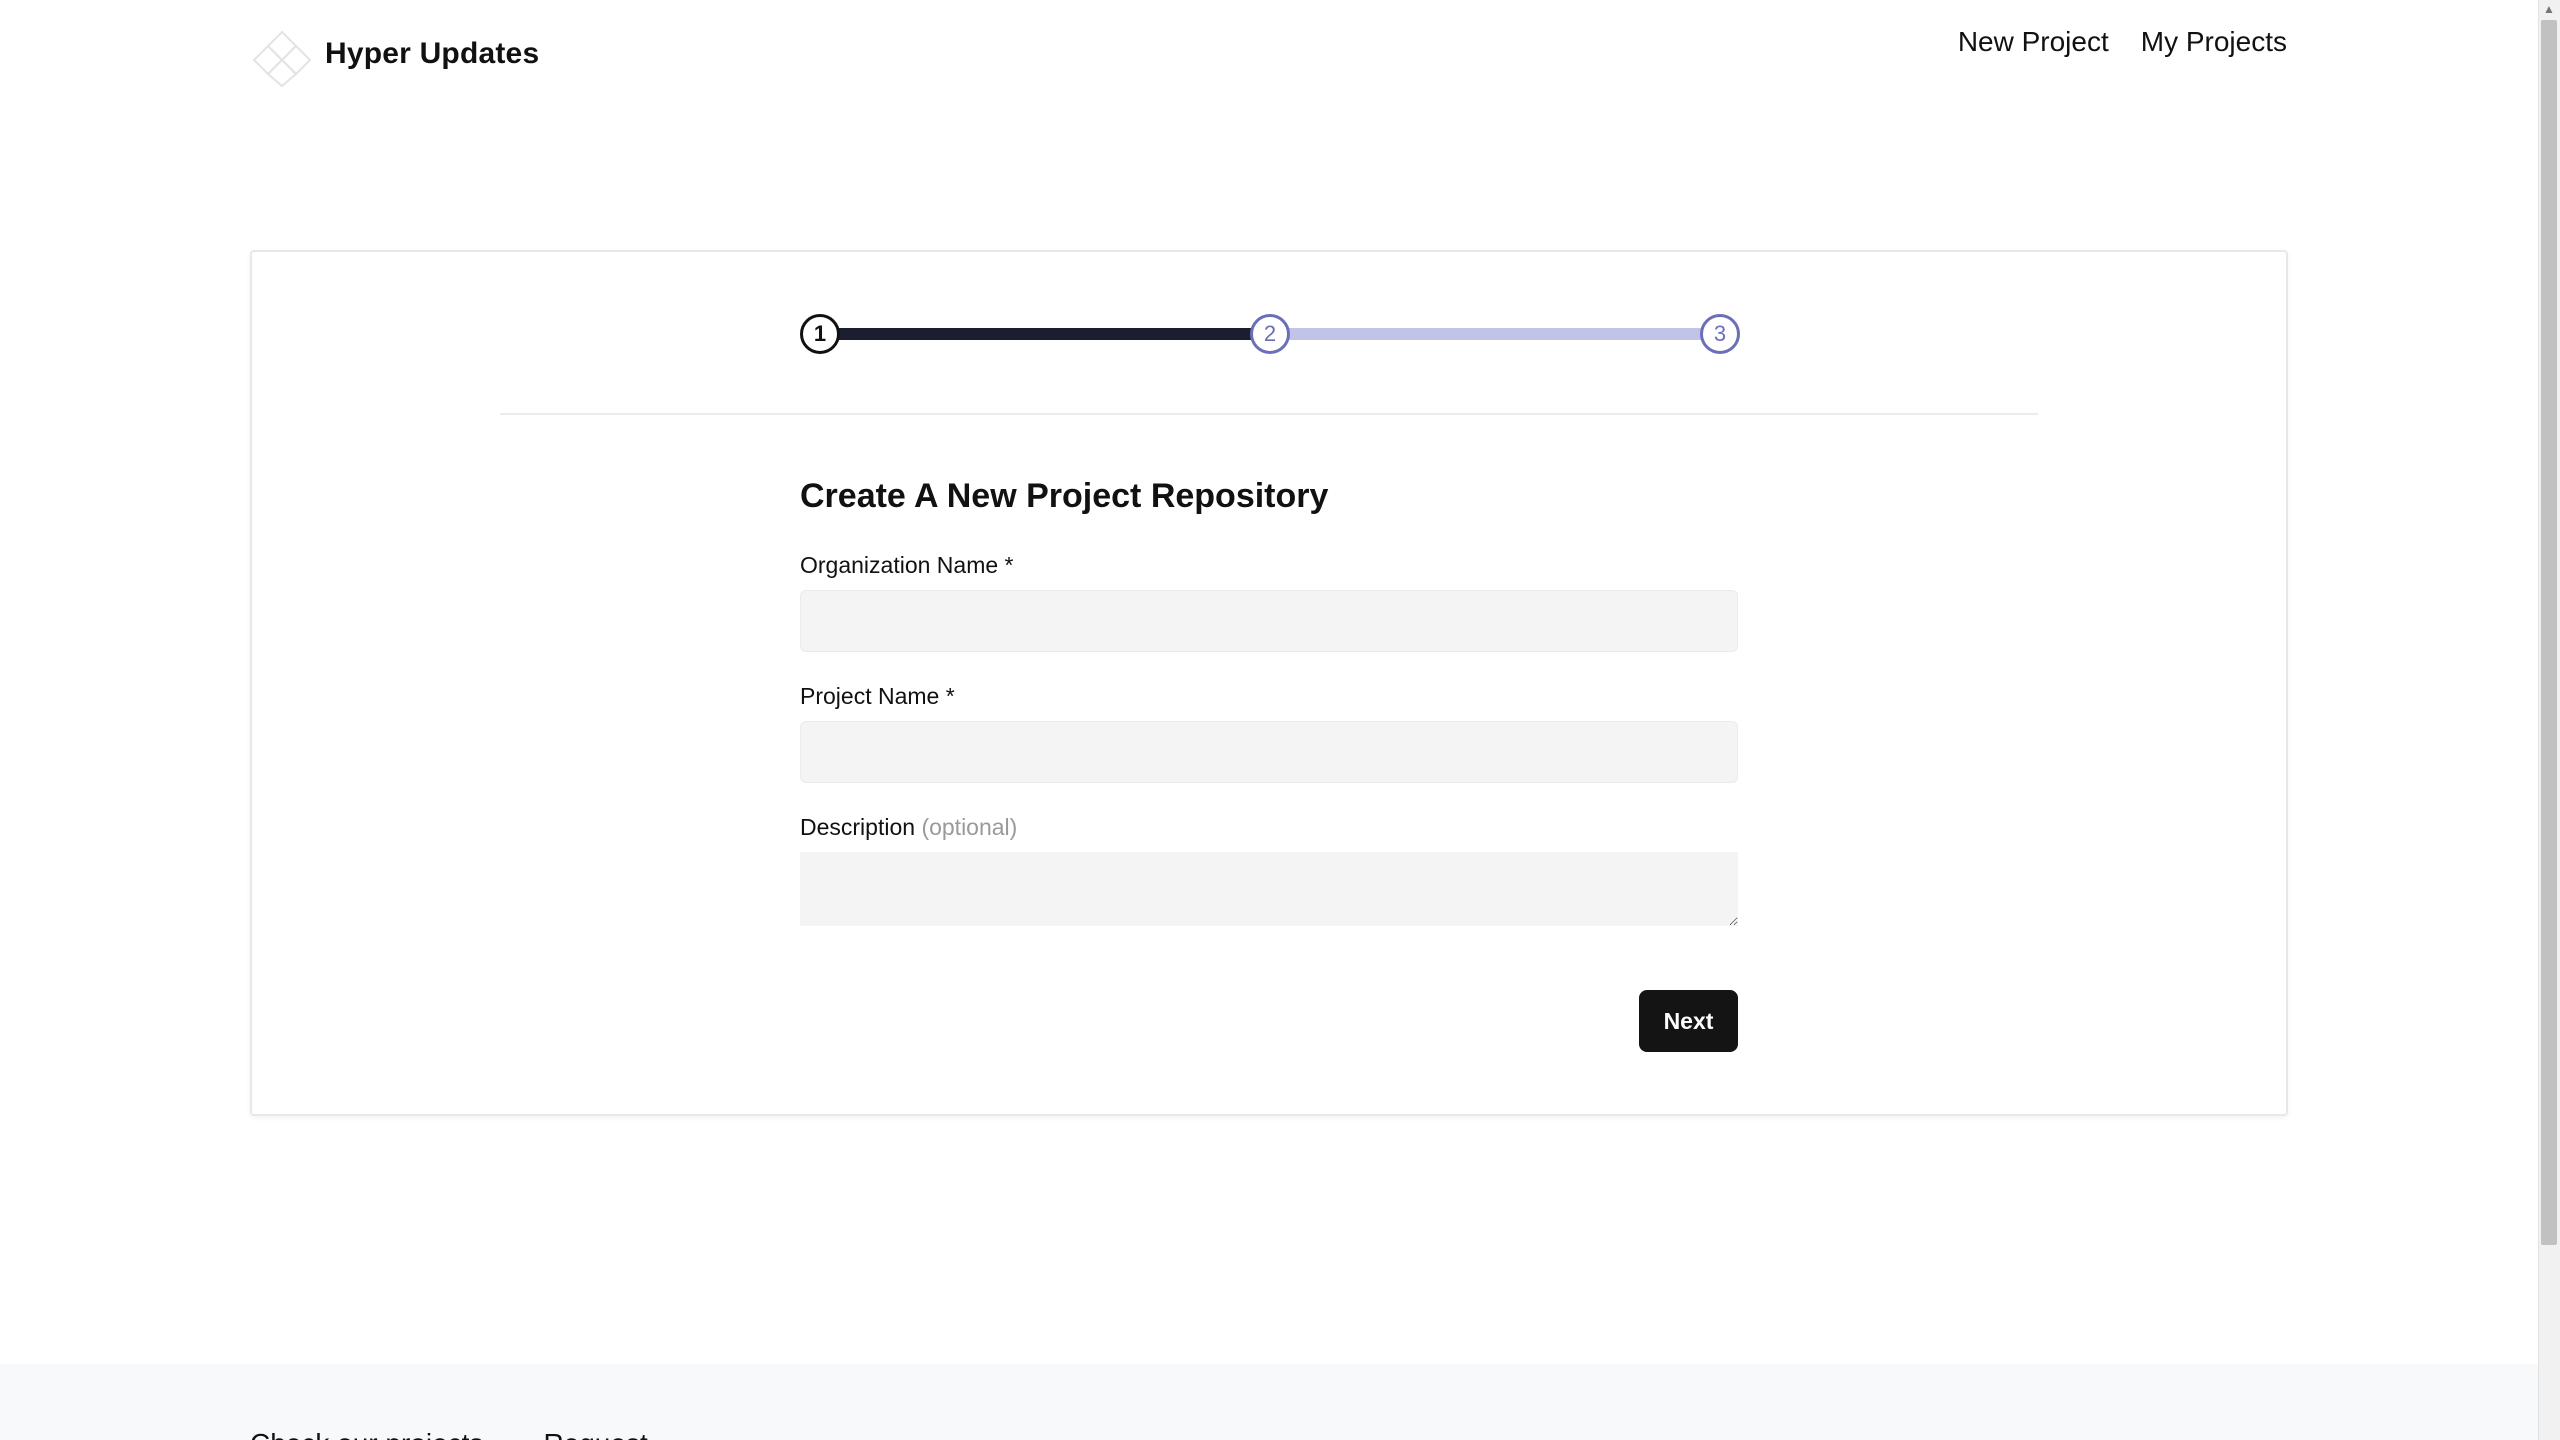 The width and height of the screenshot is (2560, 1440). I want to click on step-2: 2, so click(1270, 334).